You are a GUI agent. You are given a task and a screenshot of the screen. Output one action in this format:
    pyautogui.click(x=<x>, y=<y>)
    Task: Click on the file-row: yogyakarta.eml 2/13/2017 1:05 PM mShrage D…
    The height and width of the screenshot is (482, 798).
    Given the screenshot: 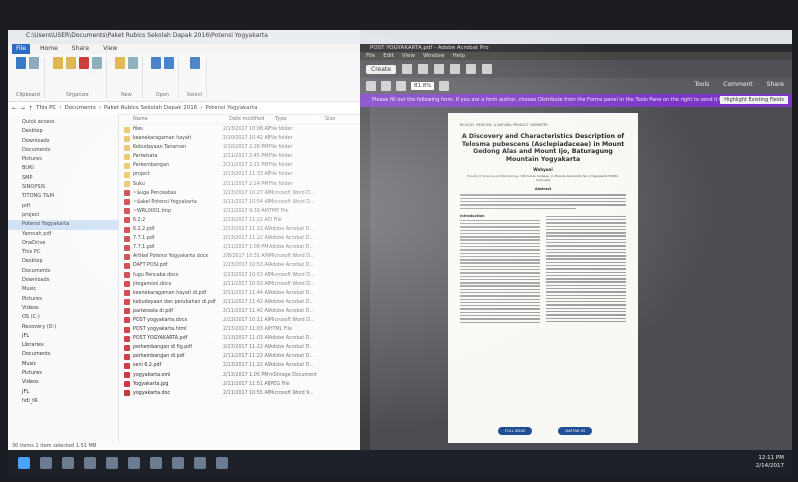 What is the action you would take?
    pyautogui.click(x=241, y=375)
    